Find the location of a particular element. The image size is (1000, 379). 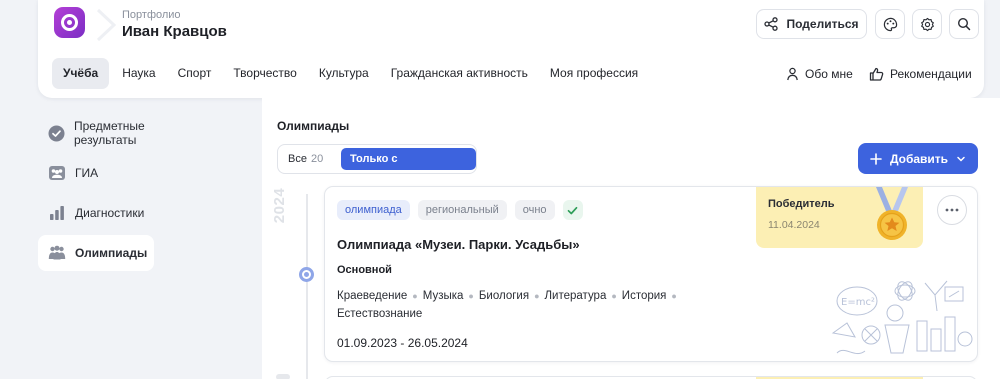

filter-all-label: Все is located at coordinates (297, 159).